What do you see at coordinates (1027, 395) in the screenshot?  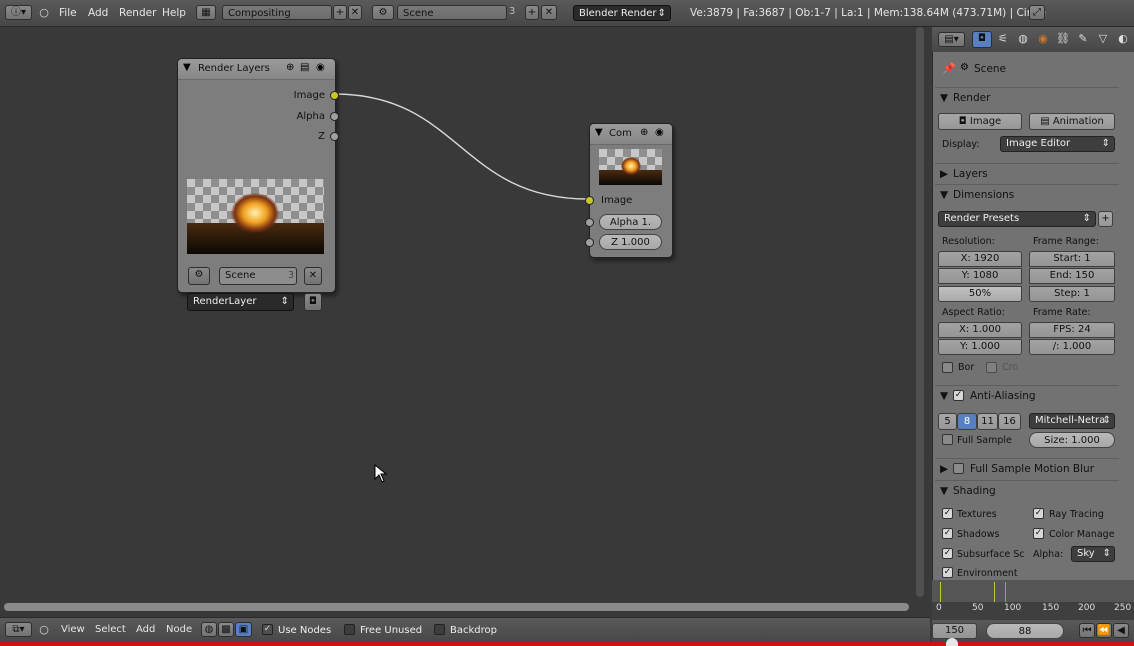 I see `antialiasing-panel-header: ▼ ✓ Anti-Aliasing` at bounding box center [1027, 395].